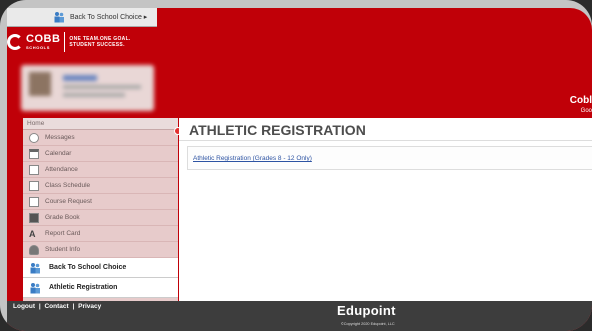 This screenshot has height=331, width=592. Describe the element at coordinates (100, 170) in the screenshot. I see `sidebar-item-attendance: Attendance` at that location.